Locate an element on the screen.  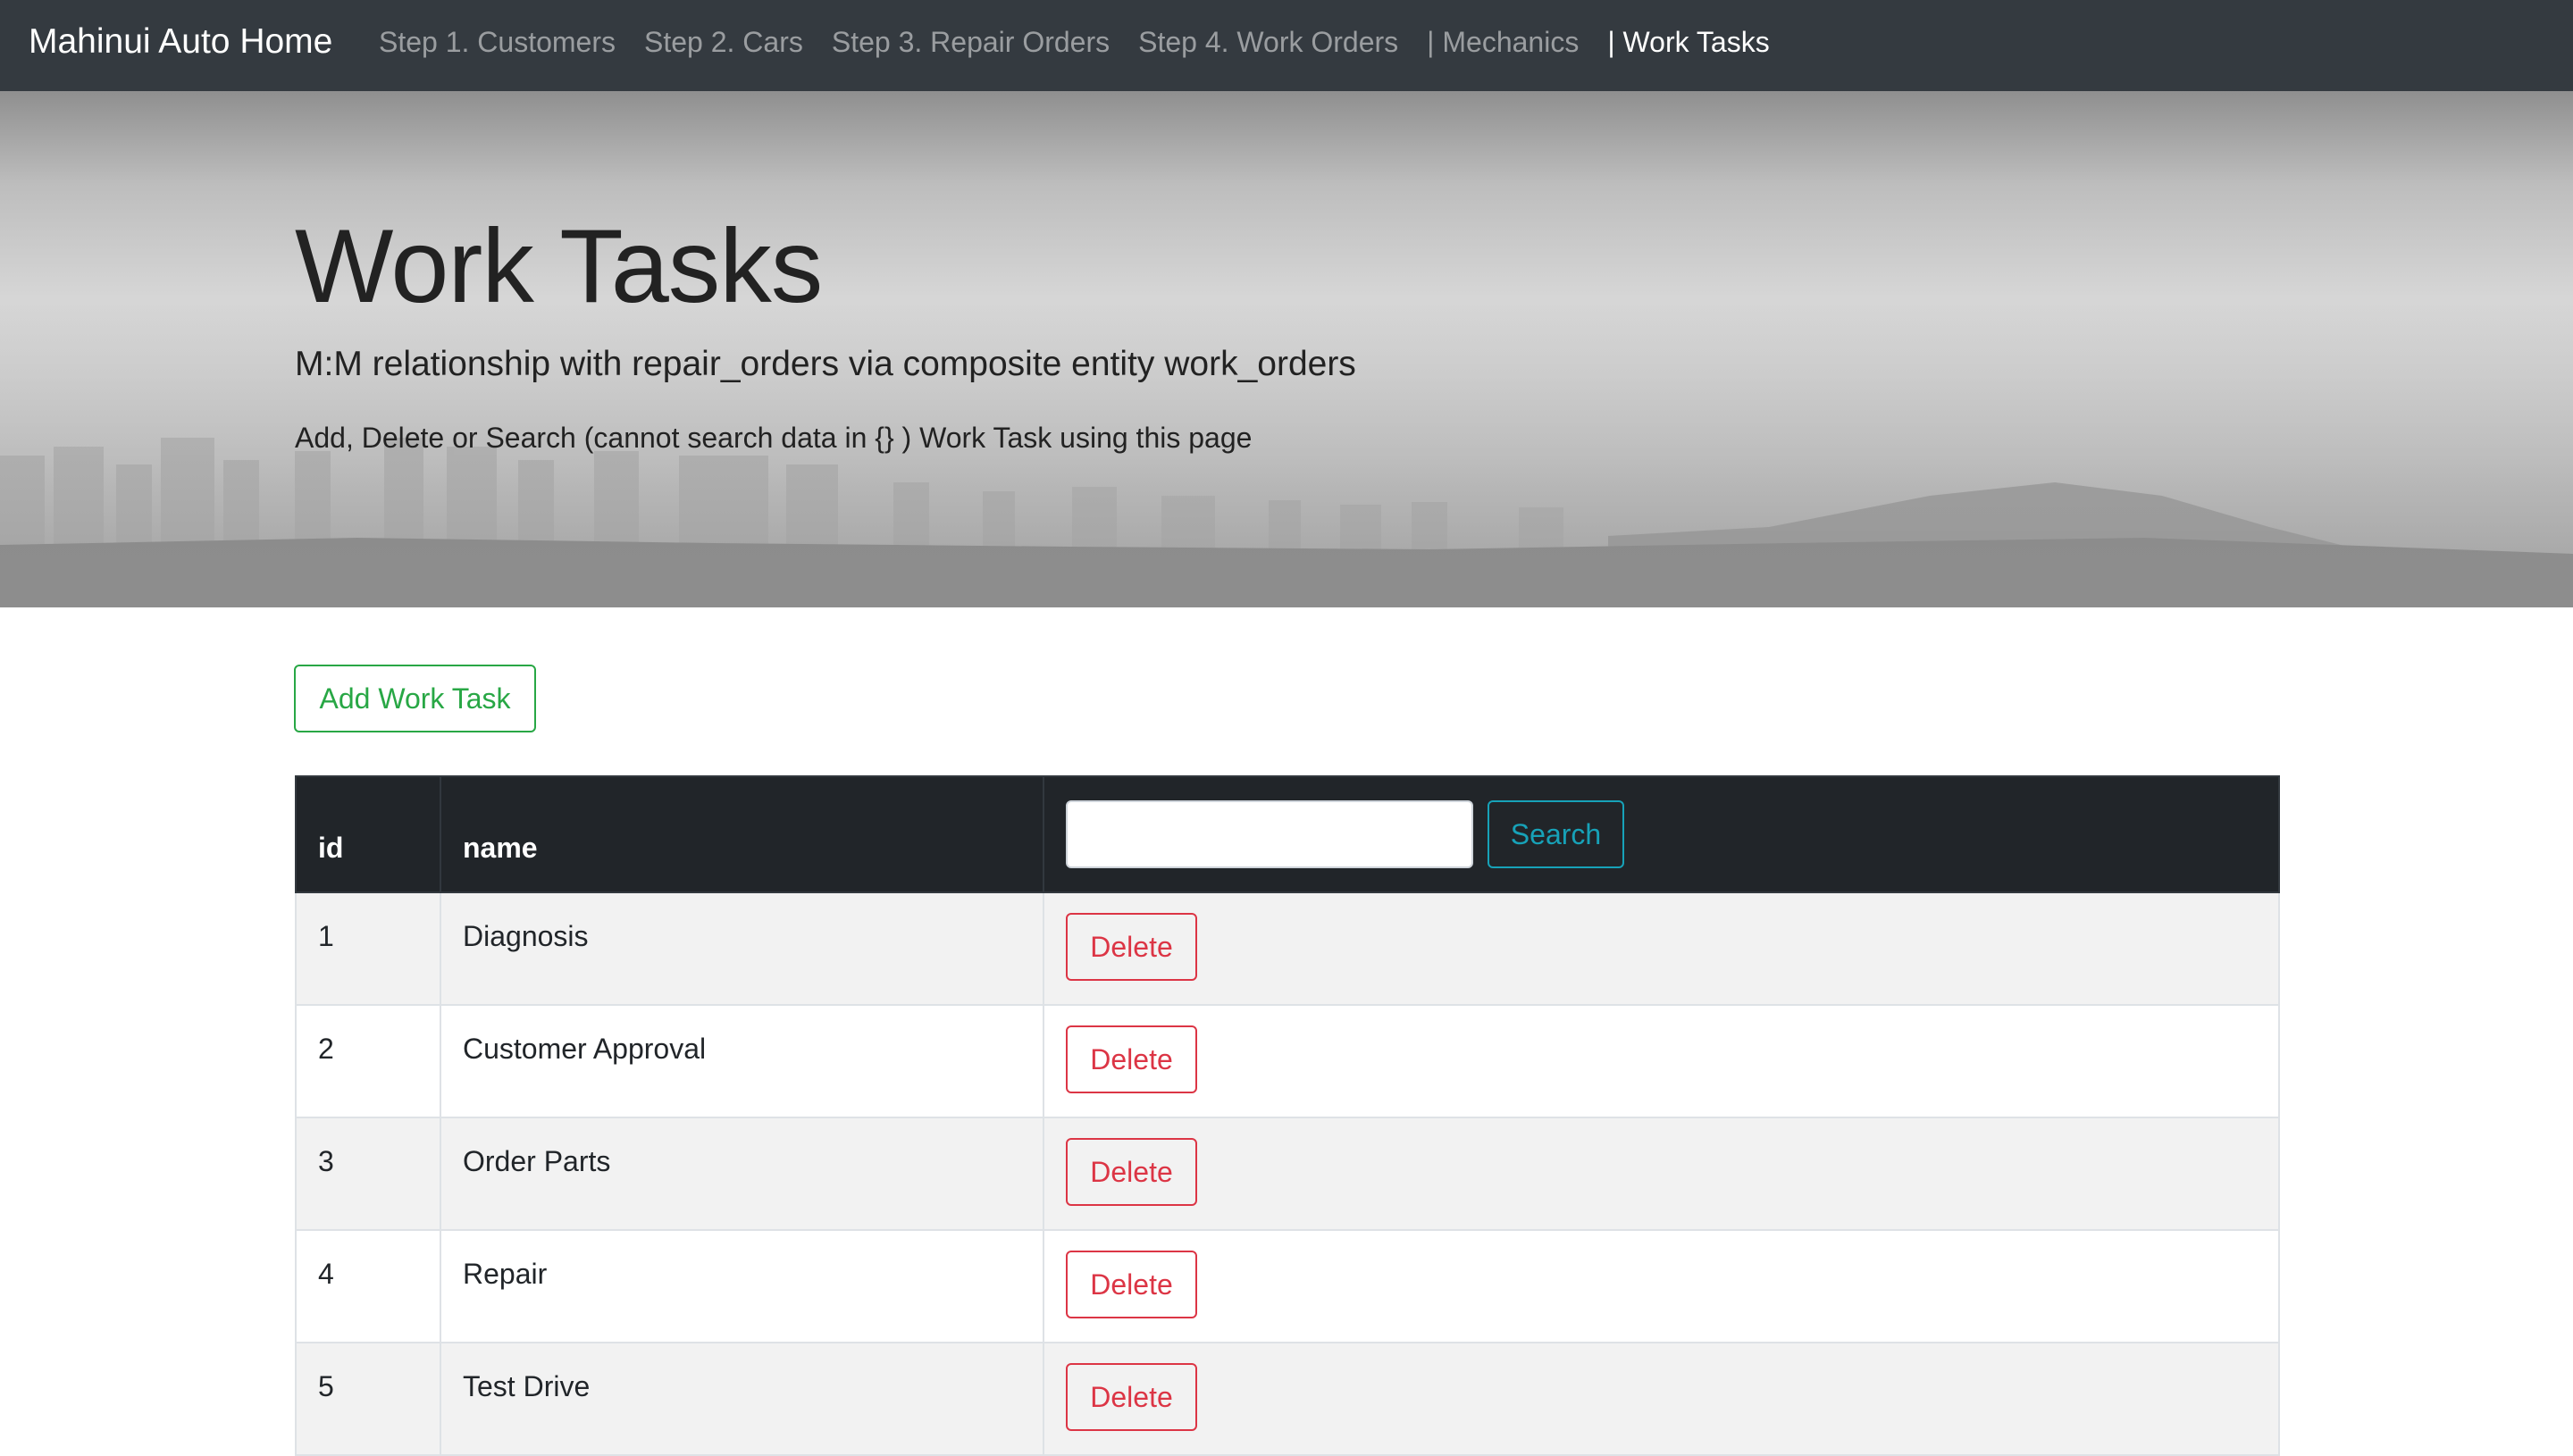
nav-link-repair-orders: Step 3. Repair Orders is located at coordinates (971, 42).